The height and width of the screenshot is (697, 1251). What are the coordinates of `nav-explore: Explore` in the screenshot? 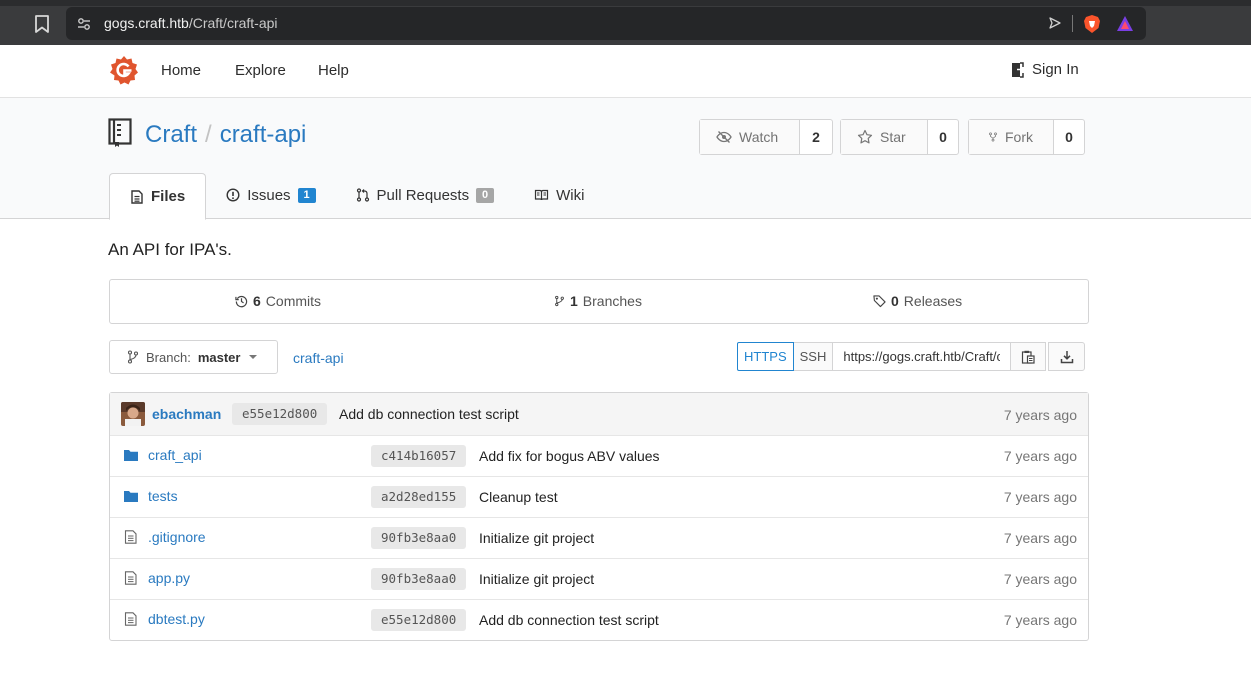 It's located at (260, 70).